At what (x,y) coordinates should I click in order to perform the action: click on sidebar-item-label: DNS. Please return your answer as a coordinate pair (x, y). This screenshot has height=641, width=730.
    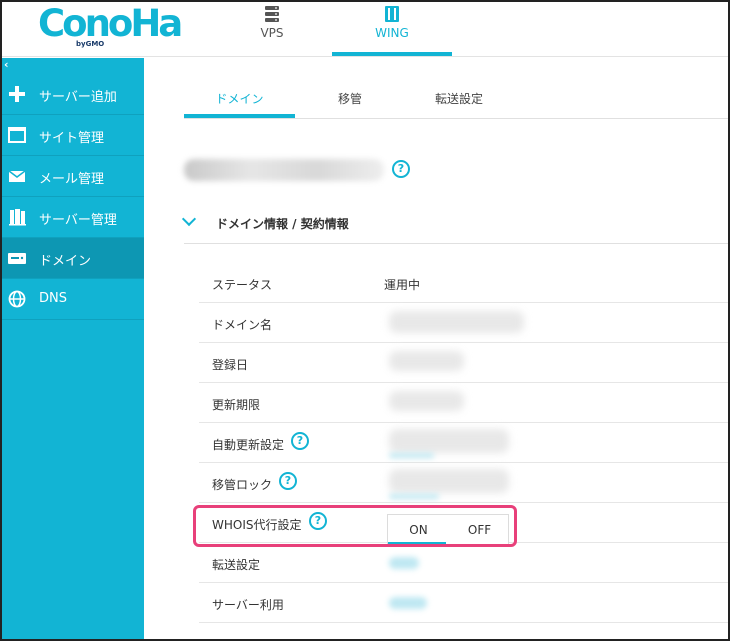
    Looking at the image, I should click on (53, 298).